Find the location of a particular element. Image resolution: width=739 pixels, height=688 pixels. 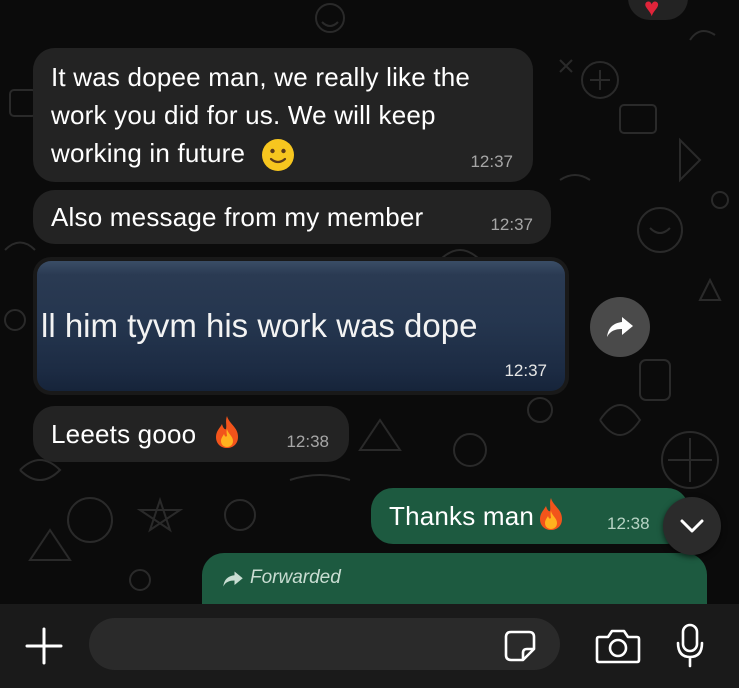

incoming-image-message: ll him tyvm his work was dope 12:37 is located at coordinates (301, 326).